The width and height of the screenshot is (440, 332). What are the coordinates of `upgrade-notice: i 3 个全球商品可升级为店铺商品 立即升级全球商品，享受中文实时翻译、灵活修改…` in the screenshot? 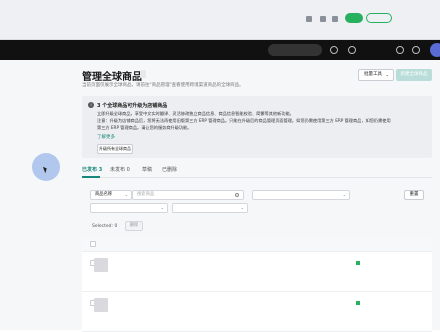 It's located at (257, 127).